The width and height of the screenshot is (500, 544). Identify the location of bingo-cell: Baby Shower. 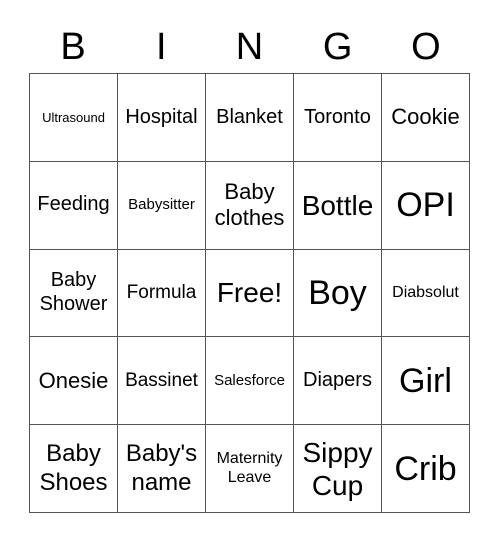
(74, 293).